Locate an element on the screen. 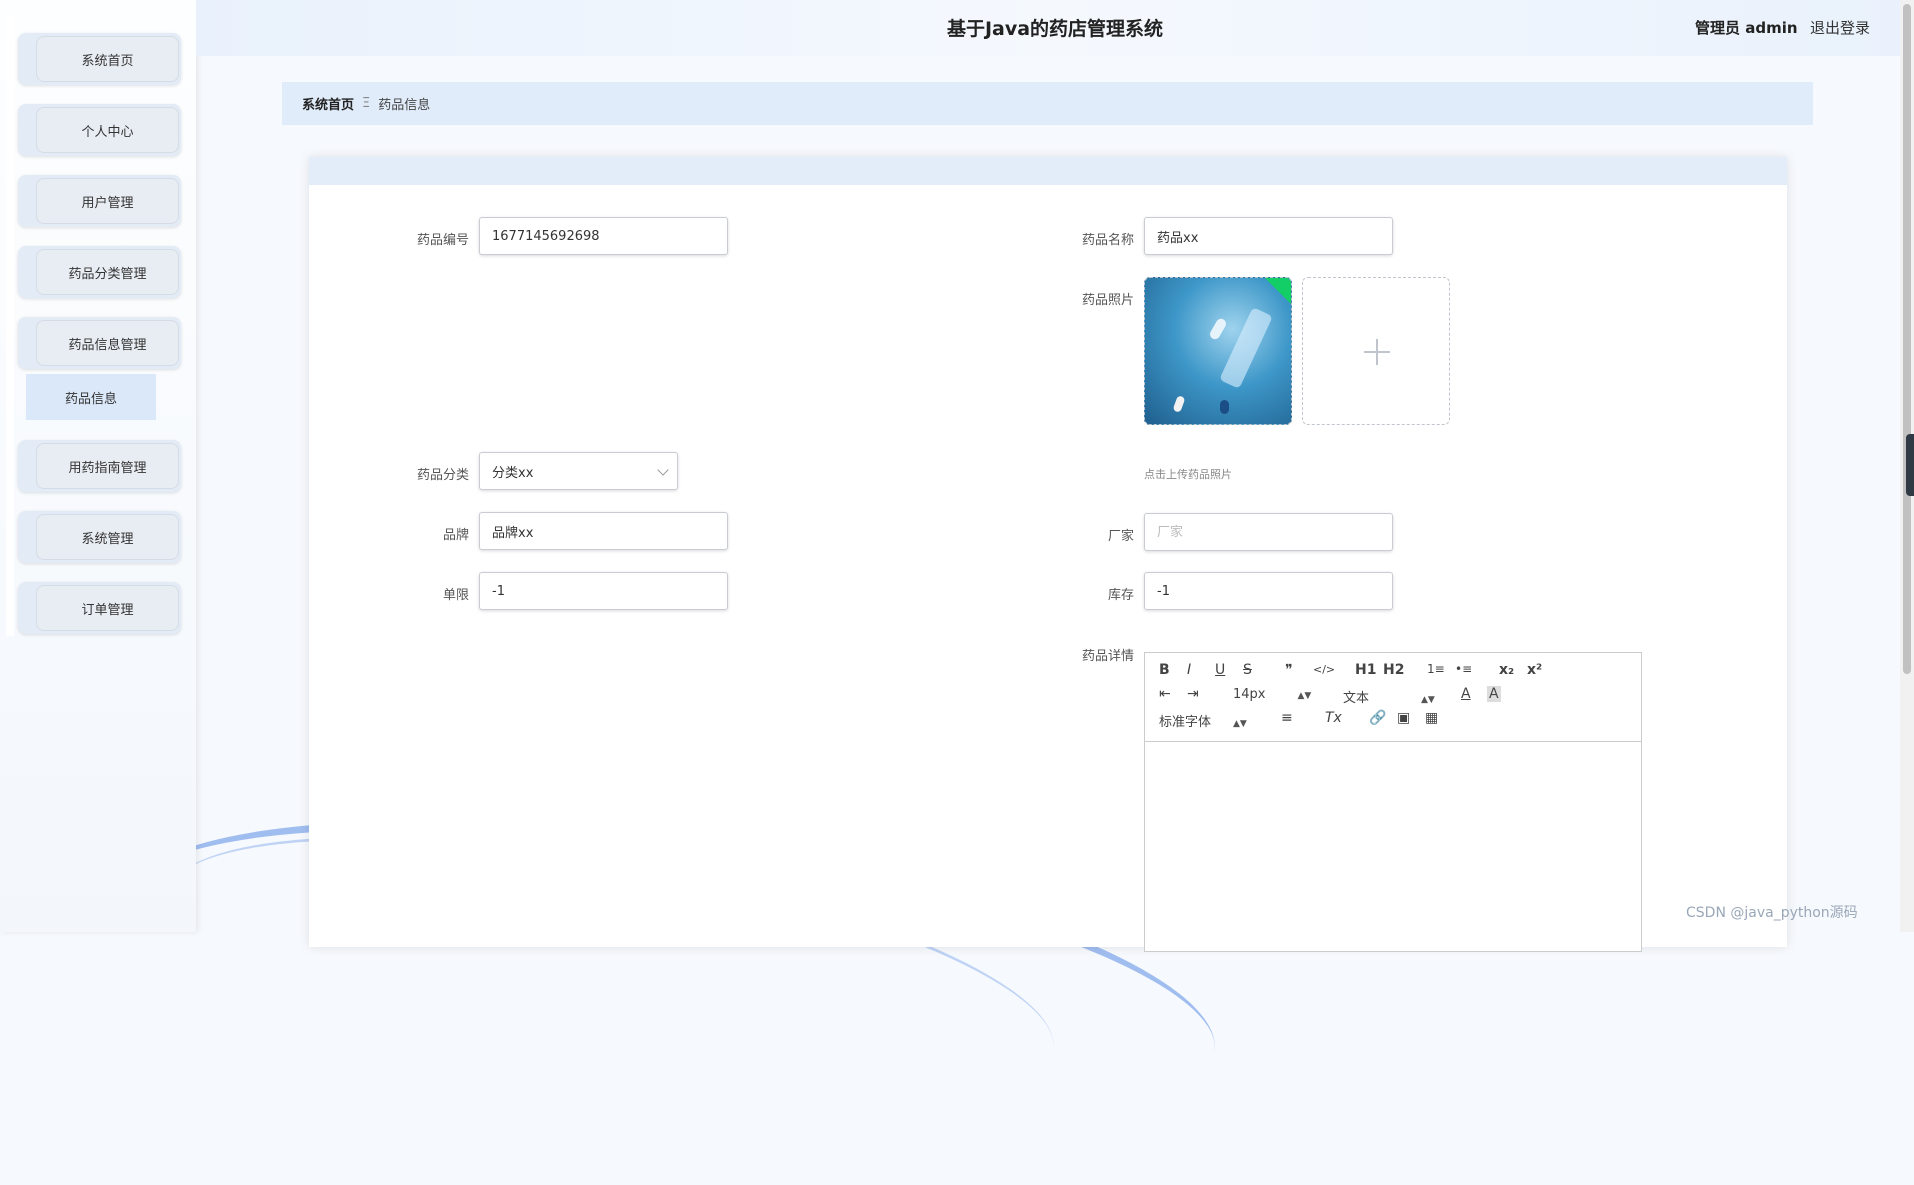 The image size is (1914, 1185). photo-label: 药品照片 is located at coordinates (1107, 300).